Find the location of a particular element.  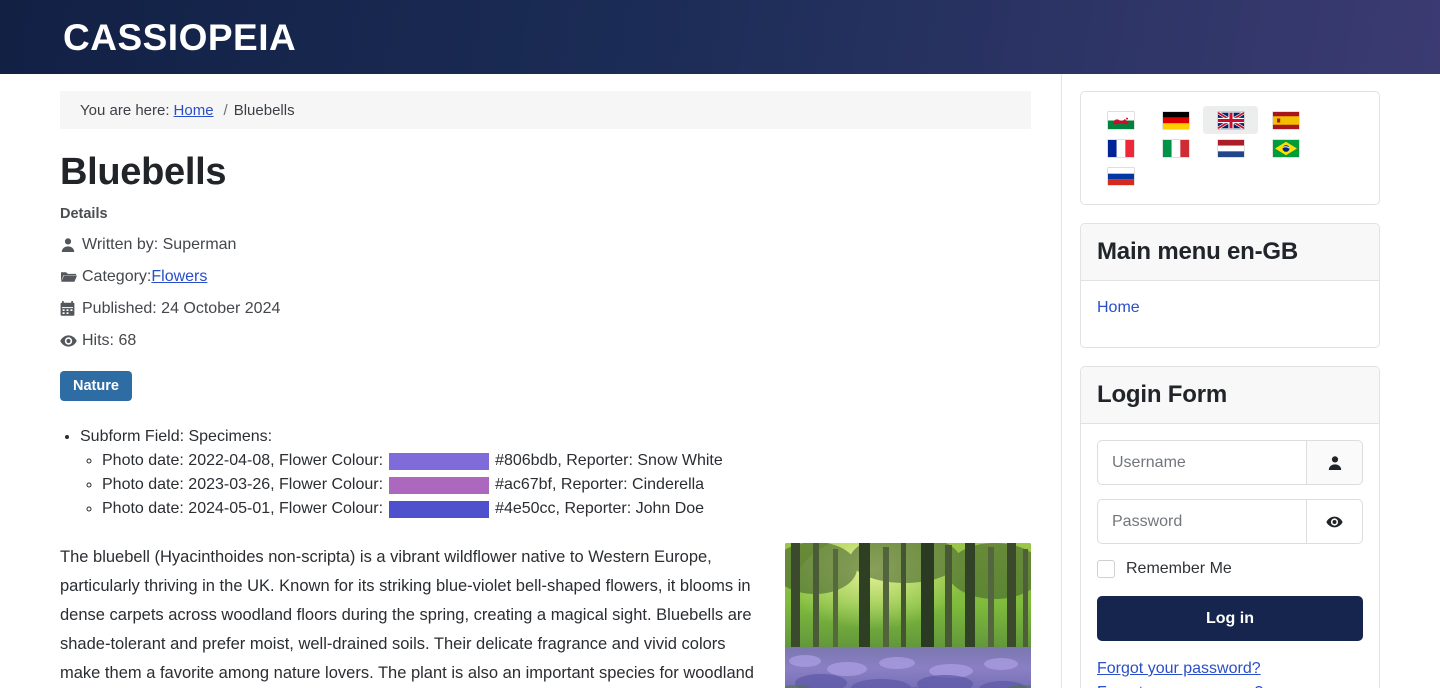

remember-me-row: Remember Me is located at coordinates (1230, 569).